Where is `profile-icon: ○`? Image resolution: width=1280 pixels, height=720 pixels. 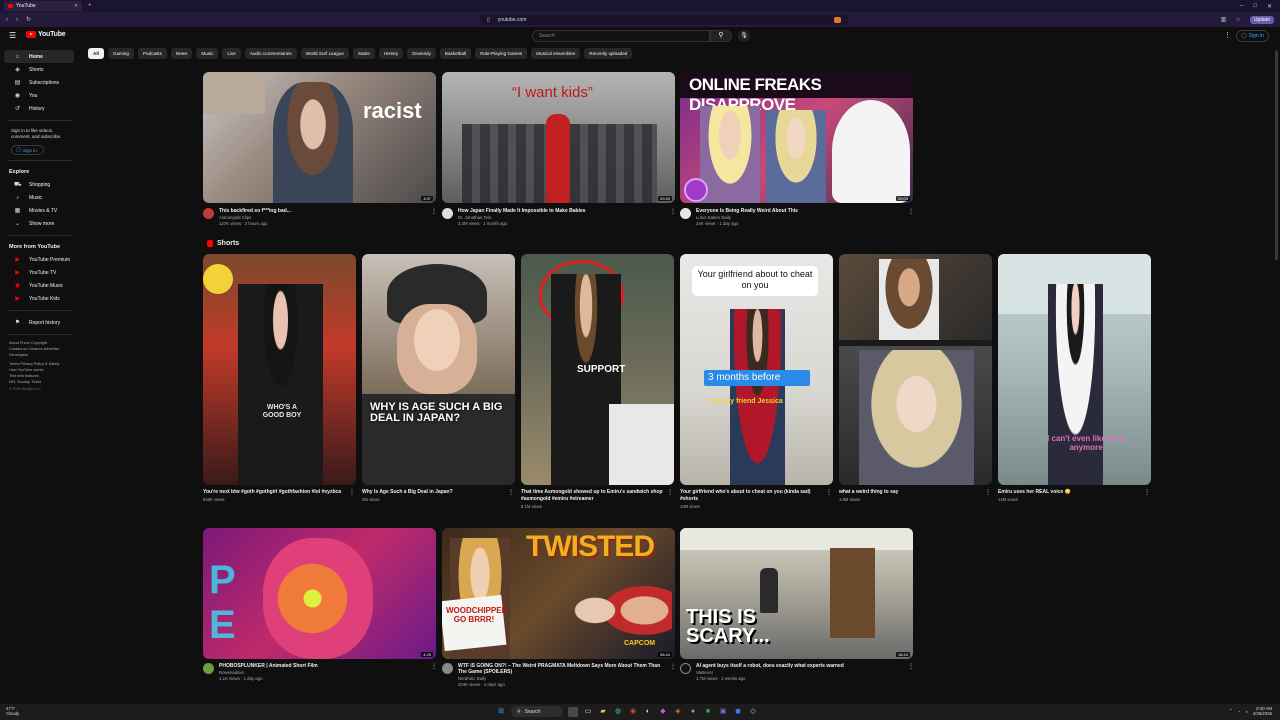
profile-icon: ○ is located at coordinates (1238, 20).